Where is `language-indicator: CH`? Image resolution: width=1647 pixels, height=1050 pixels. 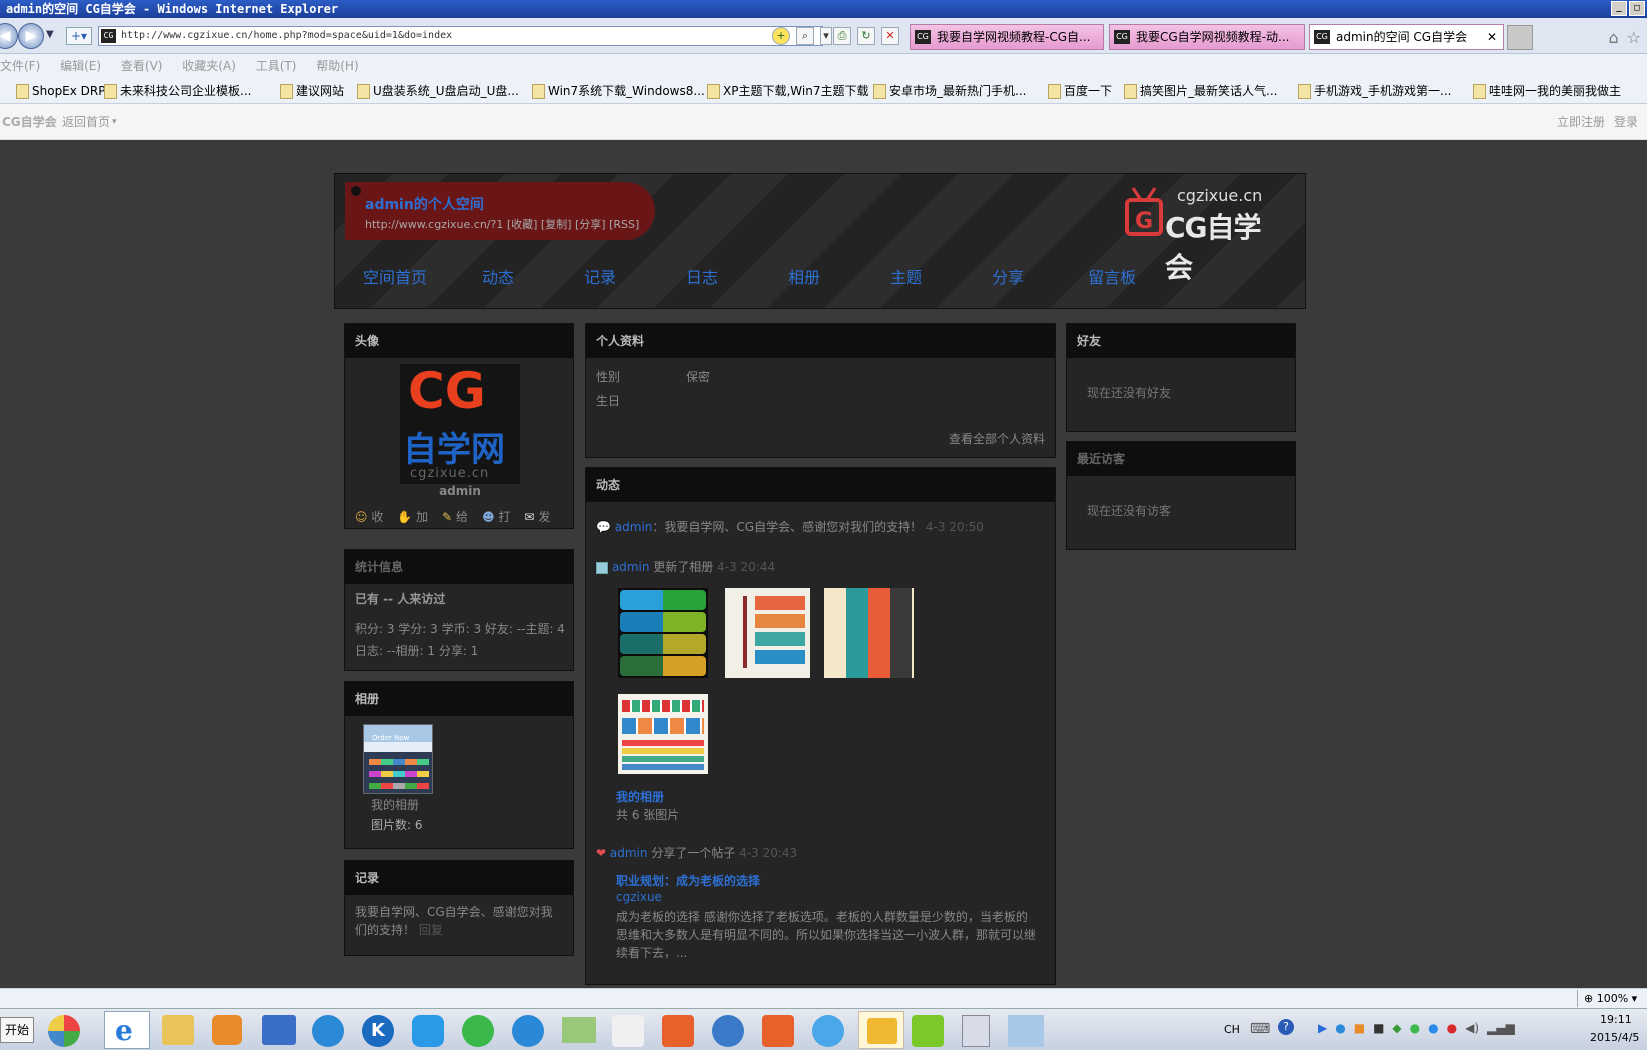
language-indicator: CH is located at coordinates (1232, 1029).